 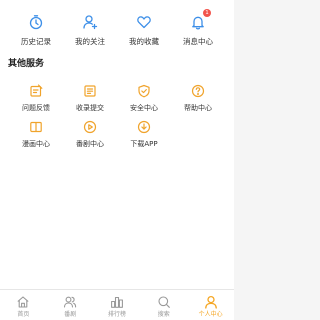 I want to click on ranking-icon, so click(x=117, y=302).